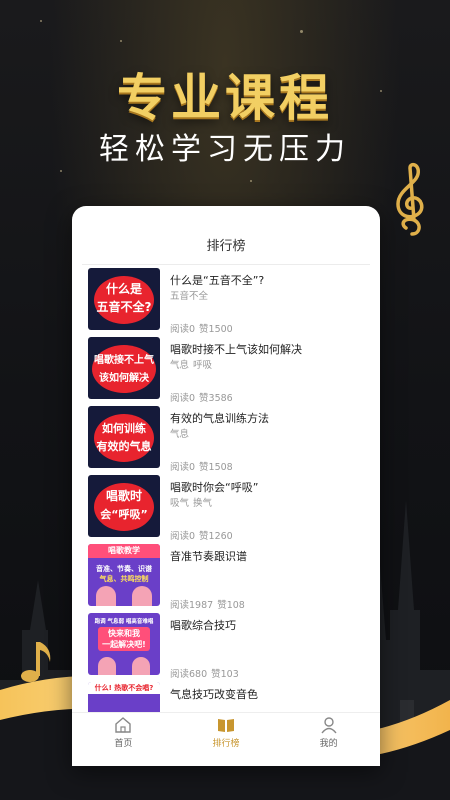  What do you see at coordinates (123, 744) in the screenshot?
I see `tab-label: 首页` at bounding box center [123, 744].